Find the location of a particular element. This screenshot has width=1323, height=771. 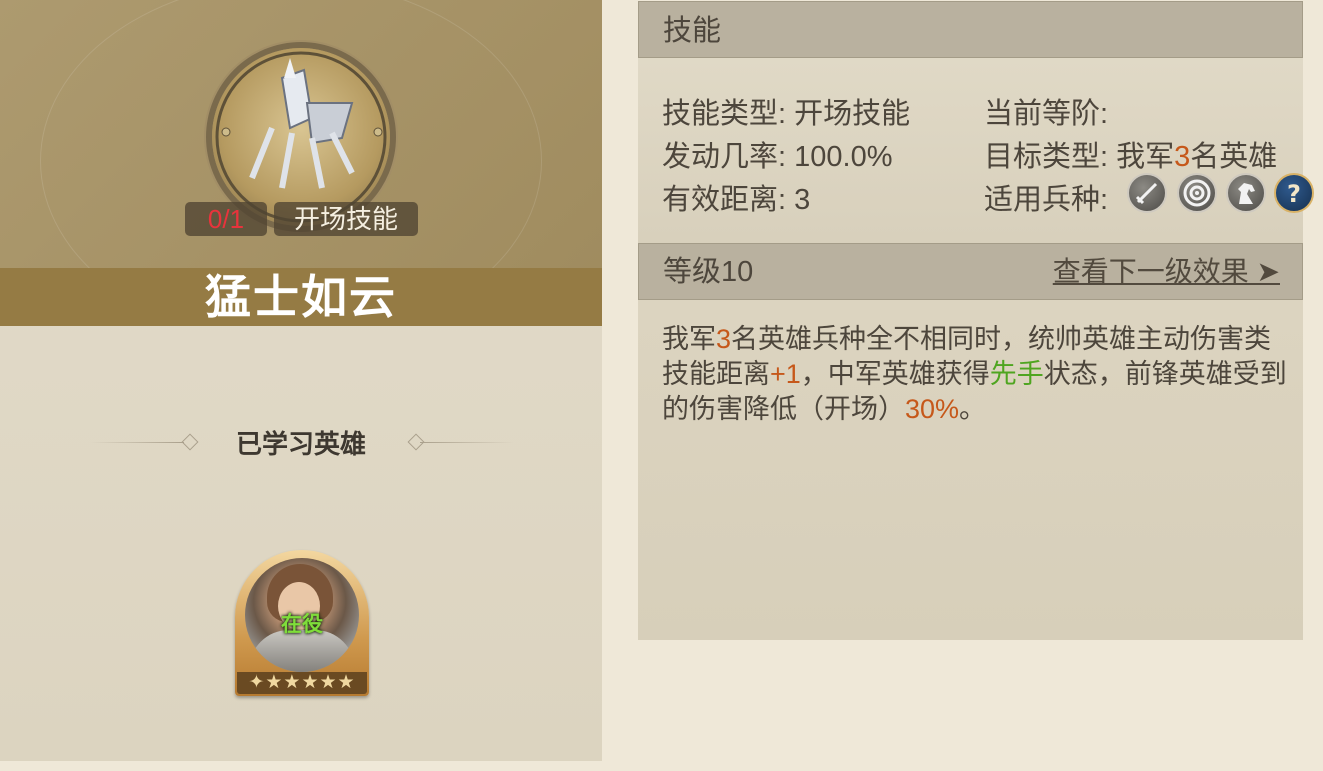

desc-text: ，中军英雄获得 is located at coordinates (895, 374).